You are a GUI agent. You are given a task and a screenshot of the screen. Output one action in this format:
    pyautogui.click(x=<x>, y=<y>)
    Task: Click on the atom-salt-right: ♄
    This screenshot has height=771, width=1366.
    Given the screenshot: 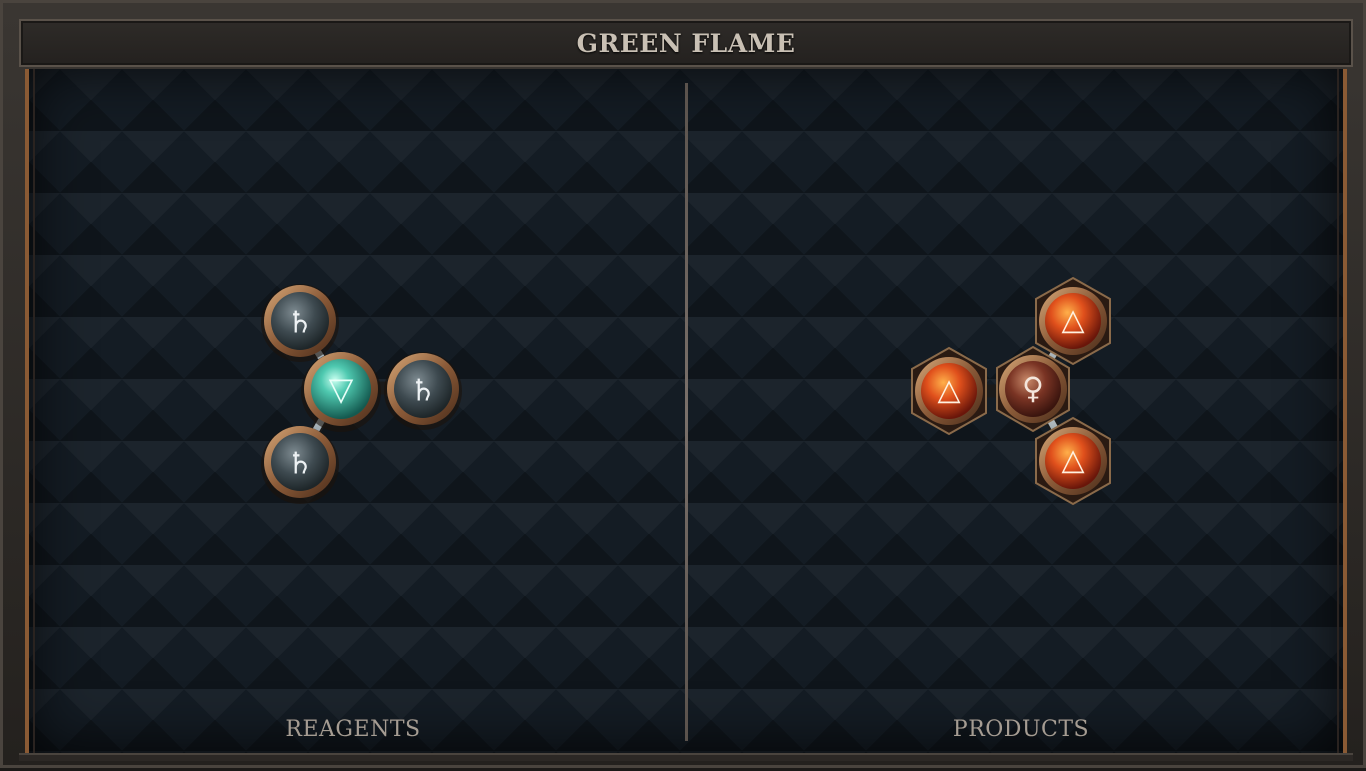 What is the action you would take?
    pyautogui.click(x=423, y=391)
    